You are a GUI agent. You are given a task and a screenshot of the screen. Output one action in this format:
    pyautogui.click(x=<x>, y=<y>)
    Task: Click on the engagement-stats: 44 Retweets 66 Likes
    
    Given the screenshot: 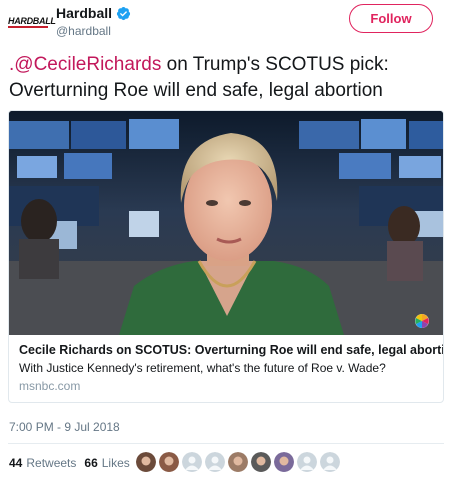 What is the action you would take?
    pyautogui.click(x=69, y=463)
    